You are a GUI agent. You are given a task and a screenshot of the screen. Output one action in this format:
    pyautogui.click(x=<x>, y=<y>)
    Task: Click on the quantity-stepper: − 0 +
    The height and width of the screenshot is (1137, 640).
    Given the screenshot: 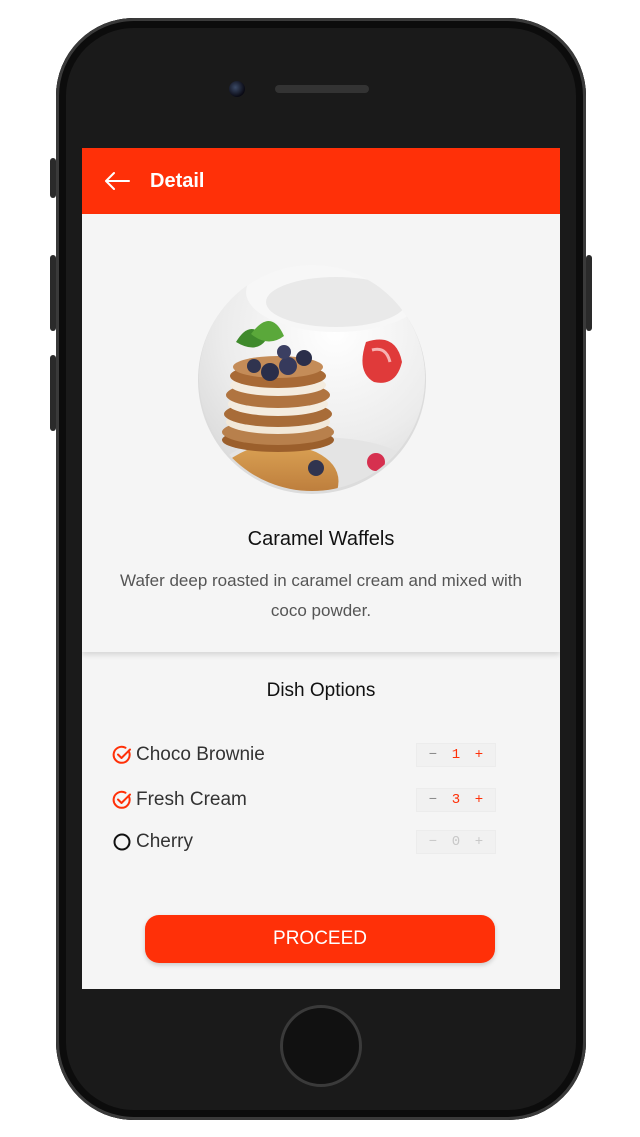 What is the action you would take?
    pyautogui.click(x=456, y=842)
    